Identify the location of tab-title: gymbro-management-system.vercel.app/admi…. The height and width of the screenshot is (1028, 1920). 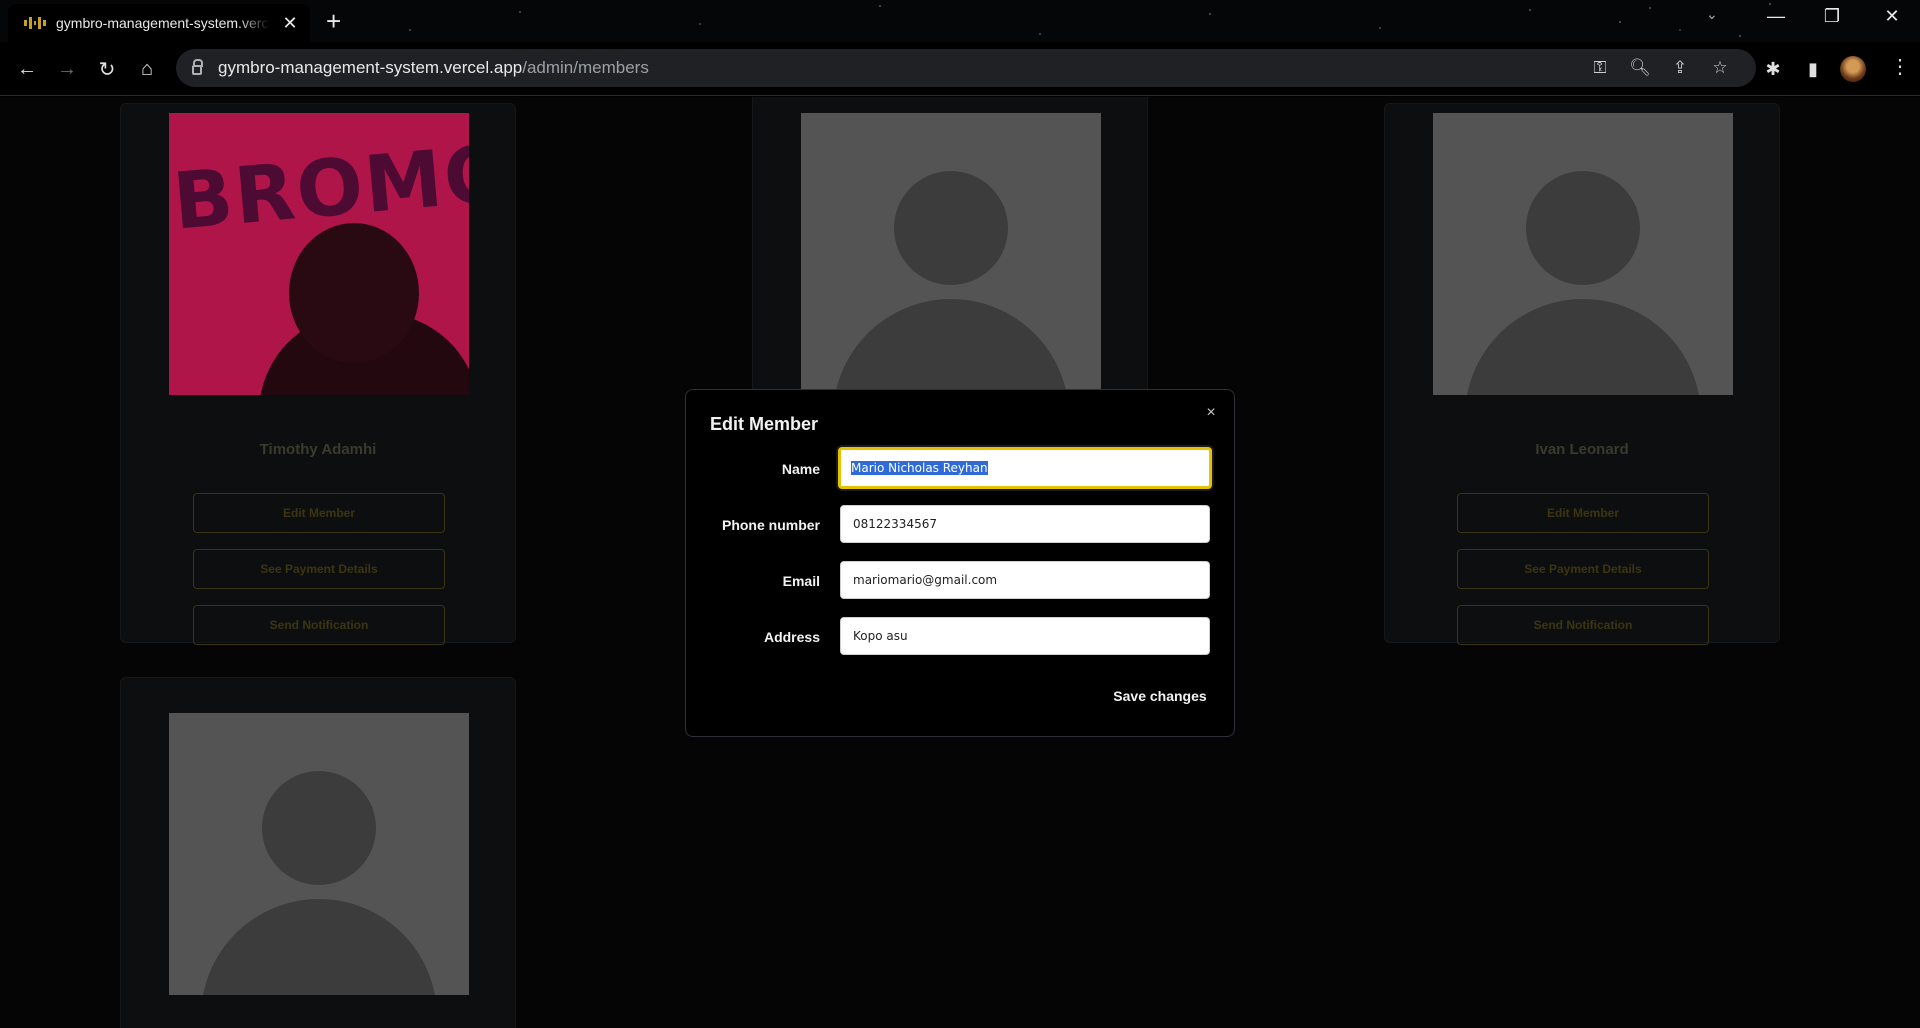
(163, 23).